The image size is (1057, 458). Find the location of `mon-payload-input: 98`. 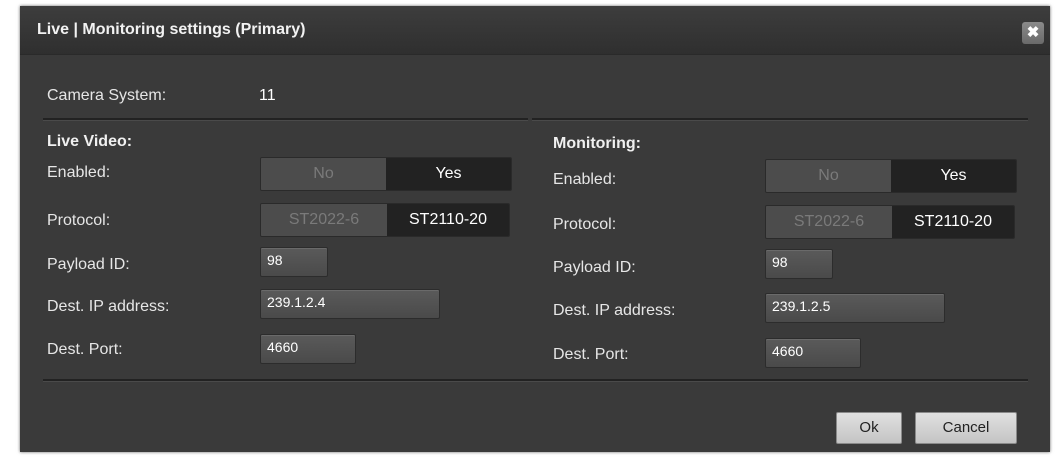

mon-payload-input: 98 is located at coordinates (799, 264).